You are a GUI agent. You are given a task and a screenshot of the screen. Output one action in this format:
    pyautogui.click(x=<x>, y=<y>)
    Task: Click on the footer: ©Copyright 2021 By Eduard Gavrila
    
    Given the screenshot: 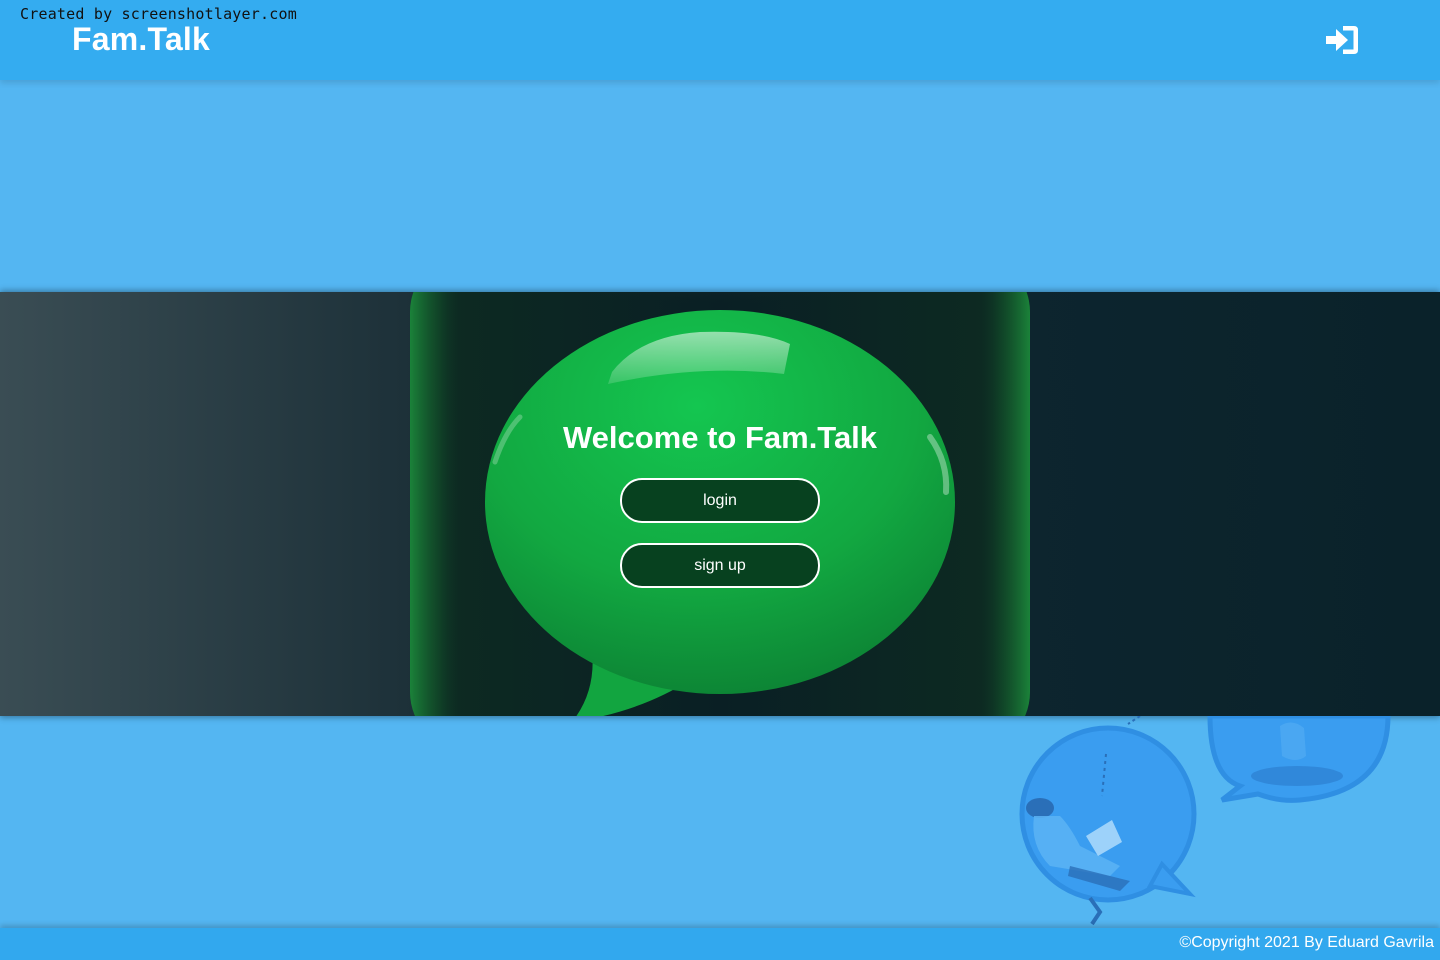 What is the action you would take?
    pyautogui.click(x=720, y=944)
    